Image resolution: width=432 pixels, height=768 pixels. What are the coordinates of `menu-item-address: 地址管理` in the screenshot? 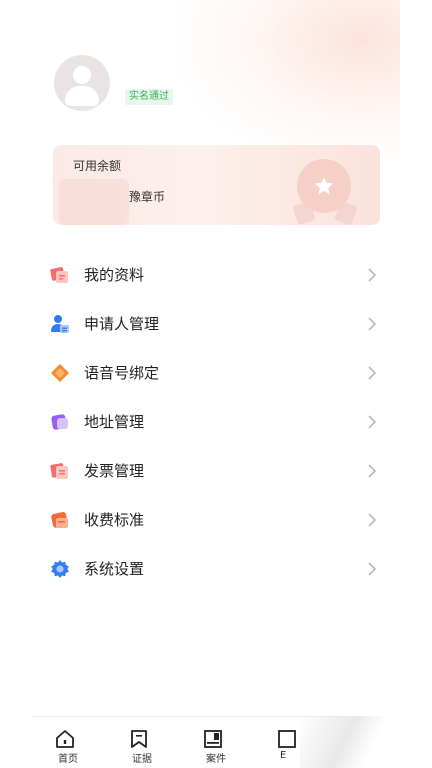 It's located at (200, 421).